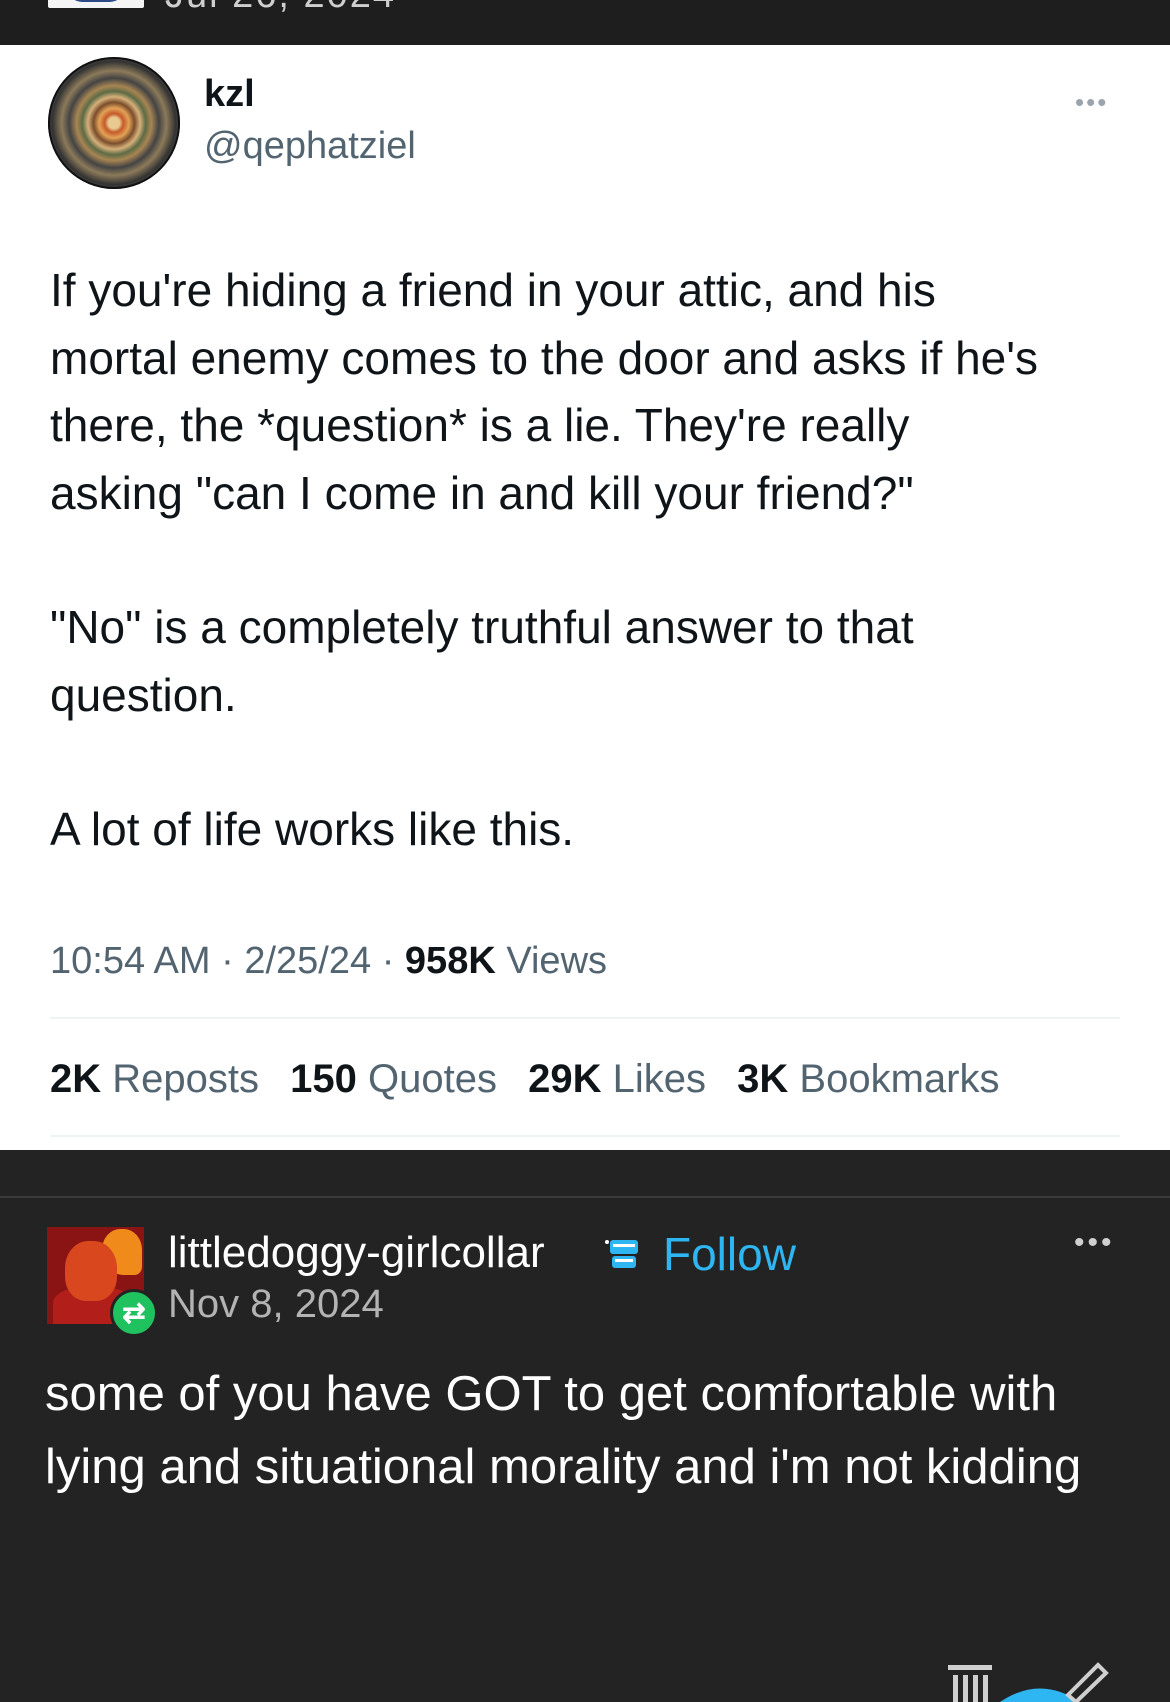  I want to click on tweet-date: 2/25/24, so click(308, 961).